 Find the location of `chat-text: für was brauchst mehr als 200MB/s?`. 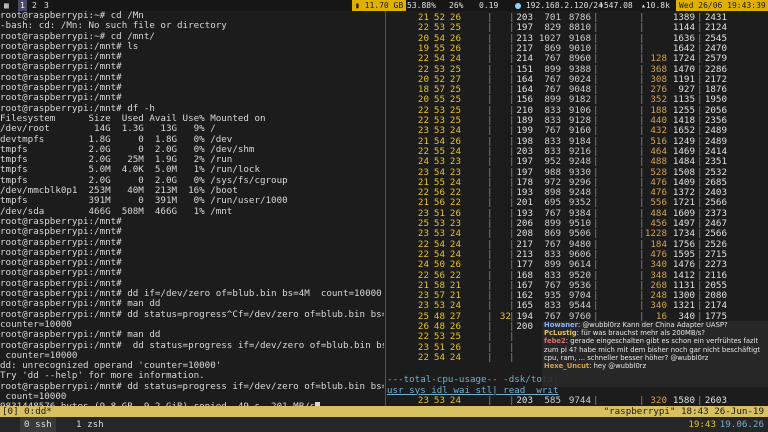

chat-text: für was brauchst mehr als 200MB/s? is located at coordinates (643, 333).